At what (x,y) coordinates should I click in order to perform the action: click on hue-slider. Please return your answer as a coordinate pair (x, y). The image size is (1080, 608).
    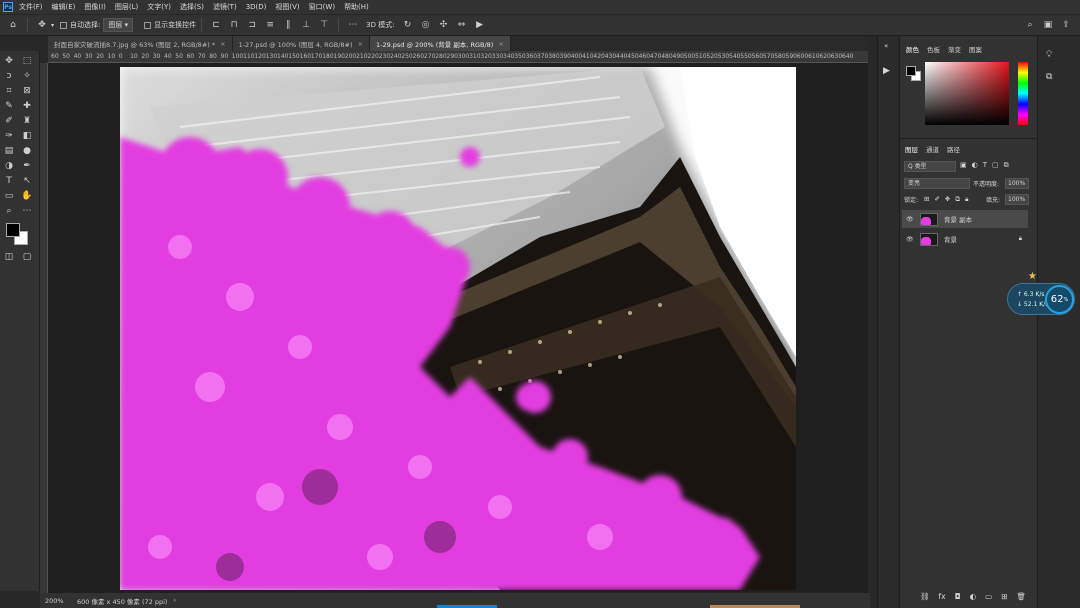
    Looking at the image, I should click on (1023, 93).